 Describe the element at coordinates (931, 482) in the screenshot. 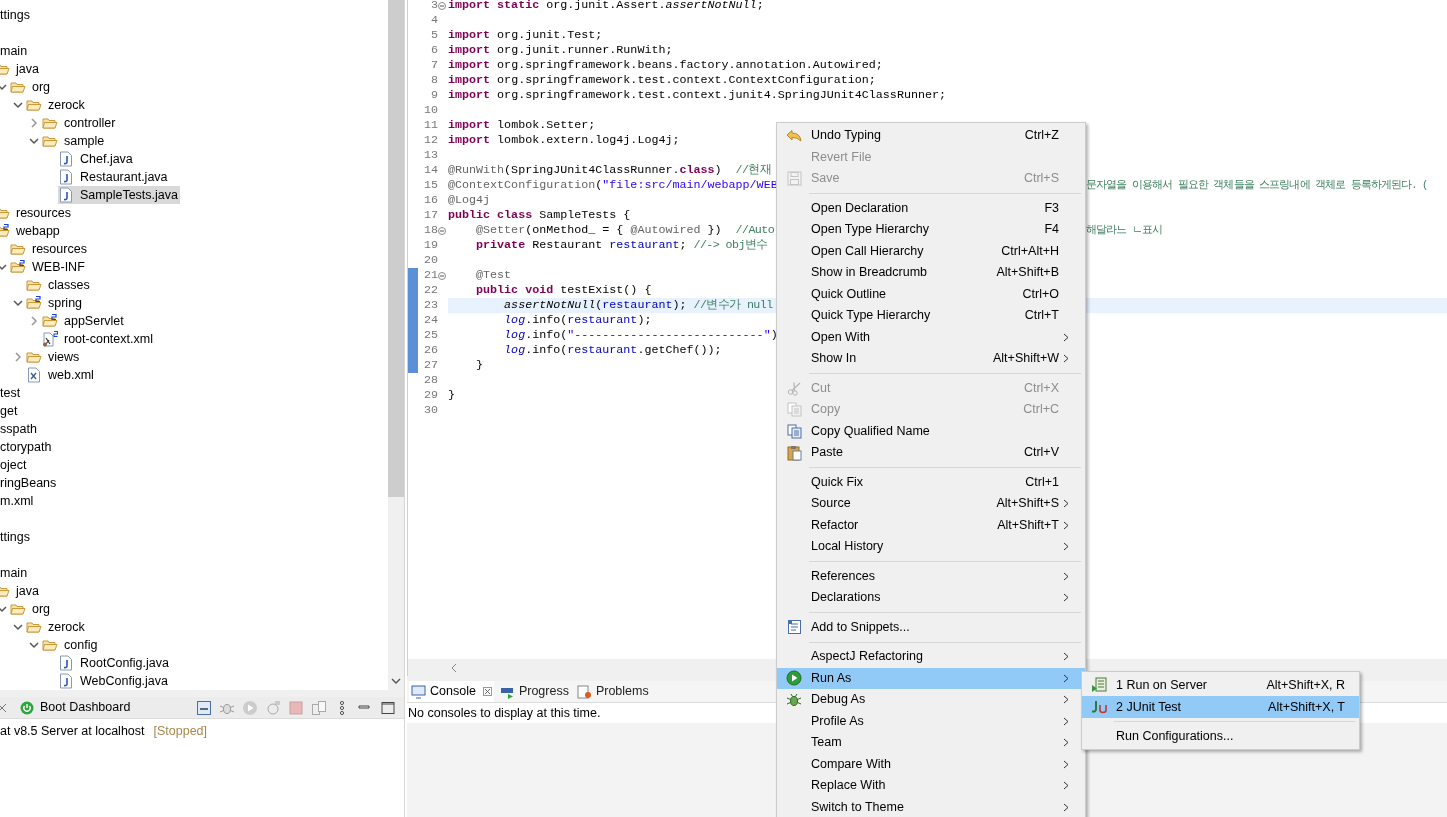

I see `menu-item: Quick Fix Ctrl+1` at that location.